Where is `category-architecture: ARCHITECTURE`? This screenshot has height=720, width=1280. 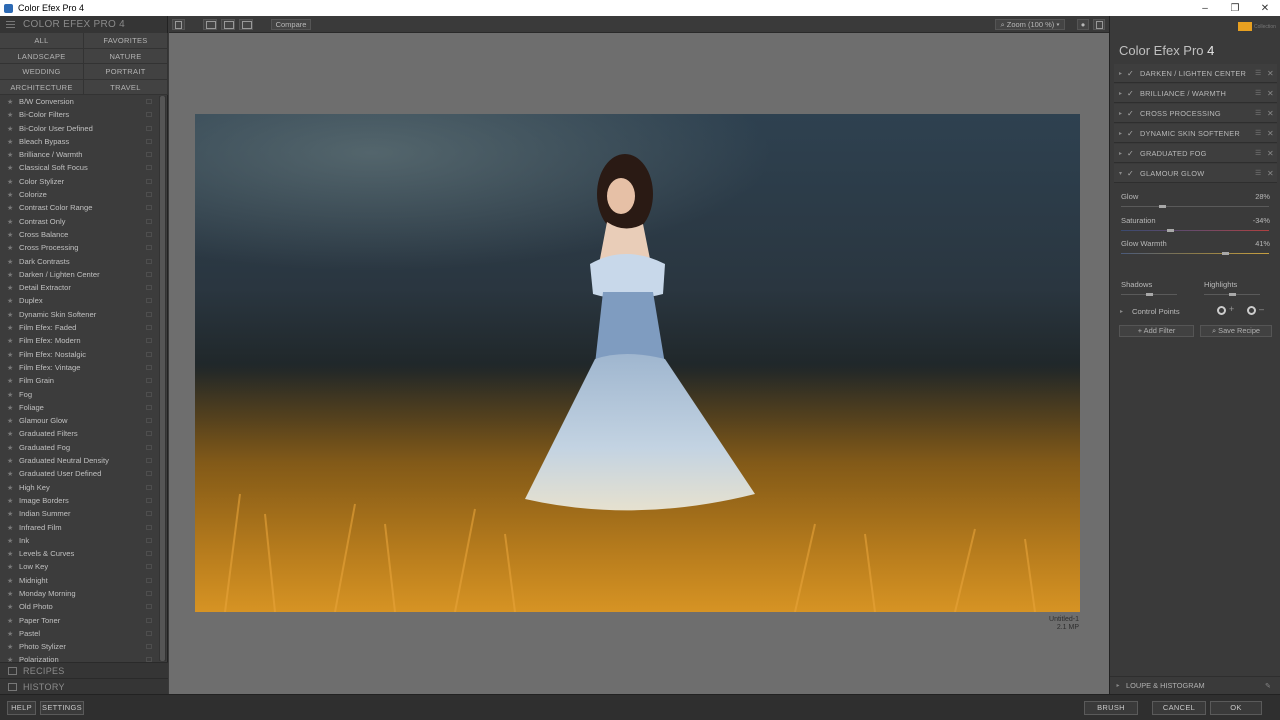
category-architecture: ARCHITECTURE is located at coordinates (42, 87).